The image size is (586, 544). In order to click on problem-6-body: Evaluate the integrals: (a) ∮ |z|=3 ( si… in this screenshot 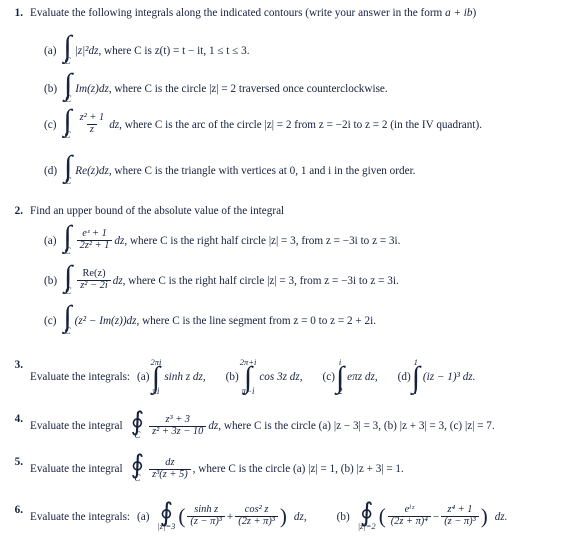, I will do `click(308, 515)`.